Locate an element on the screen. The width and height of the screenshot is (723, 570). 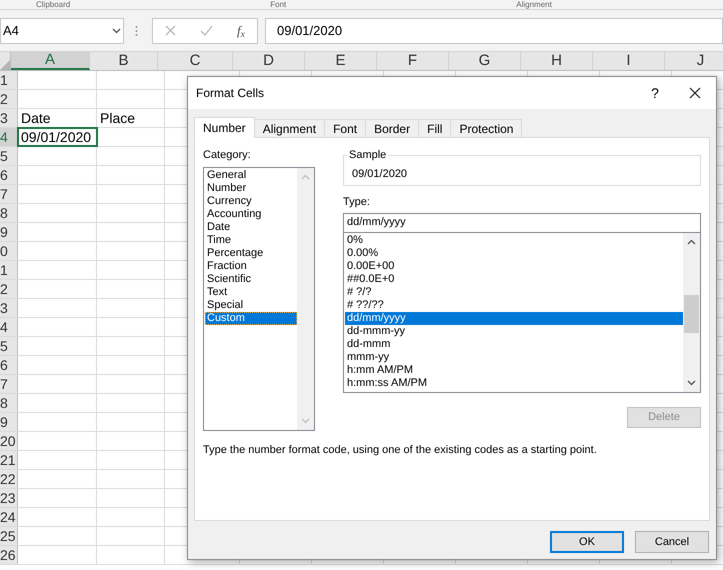
type-item: dd-mmm-yy is located at coordinates (514, 331).